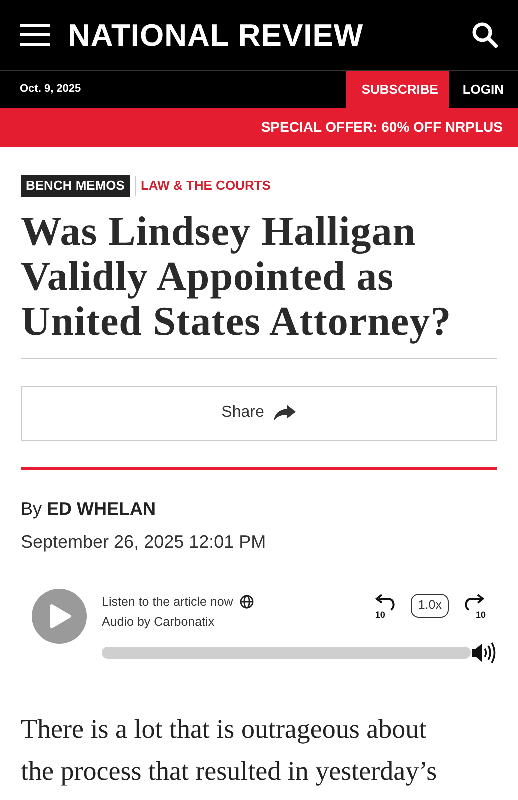  What do you see at coordinates (259, 127) in the screenshot?
I see `offer-banner: SPECIAL OFFER: 60% OFF NRPLUS` at bounding box center [259, 127].